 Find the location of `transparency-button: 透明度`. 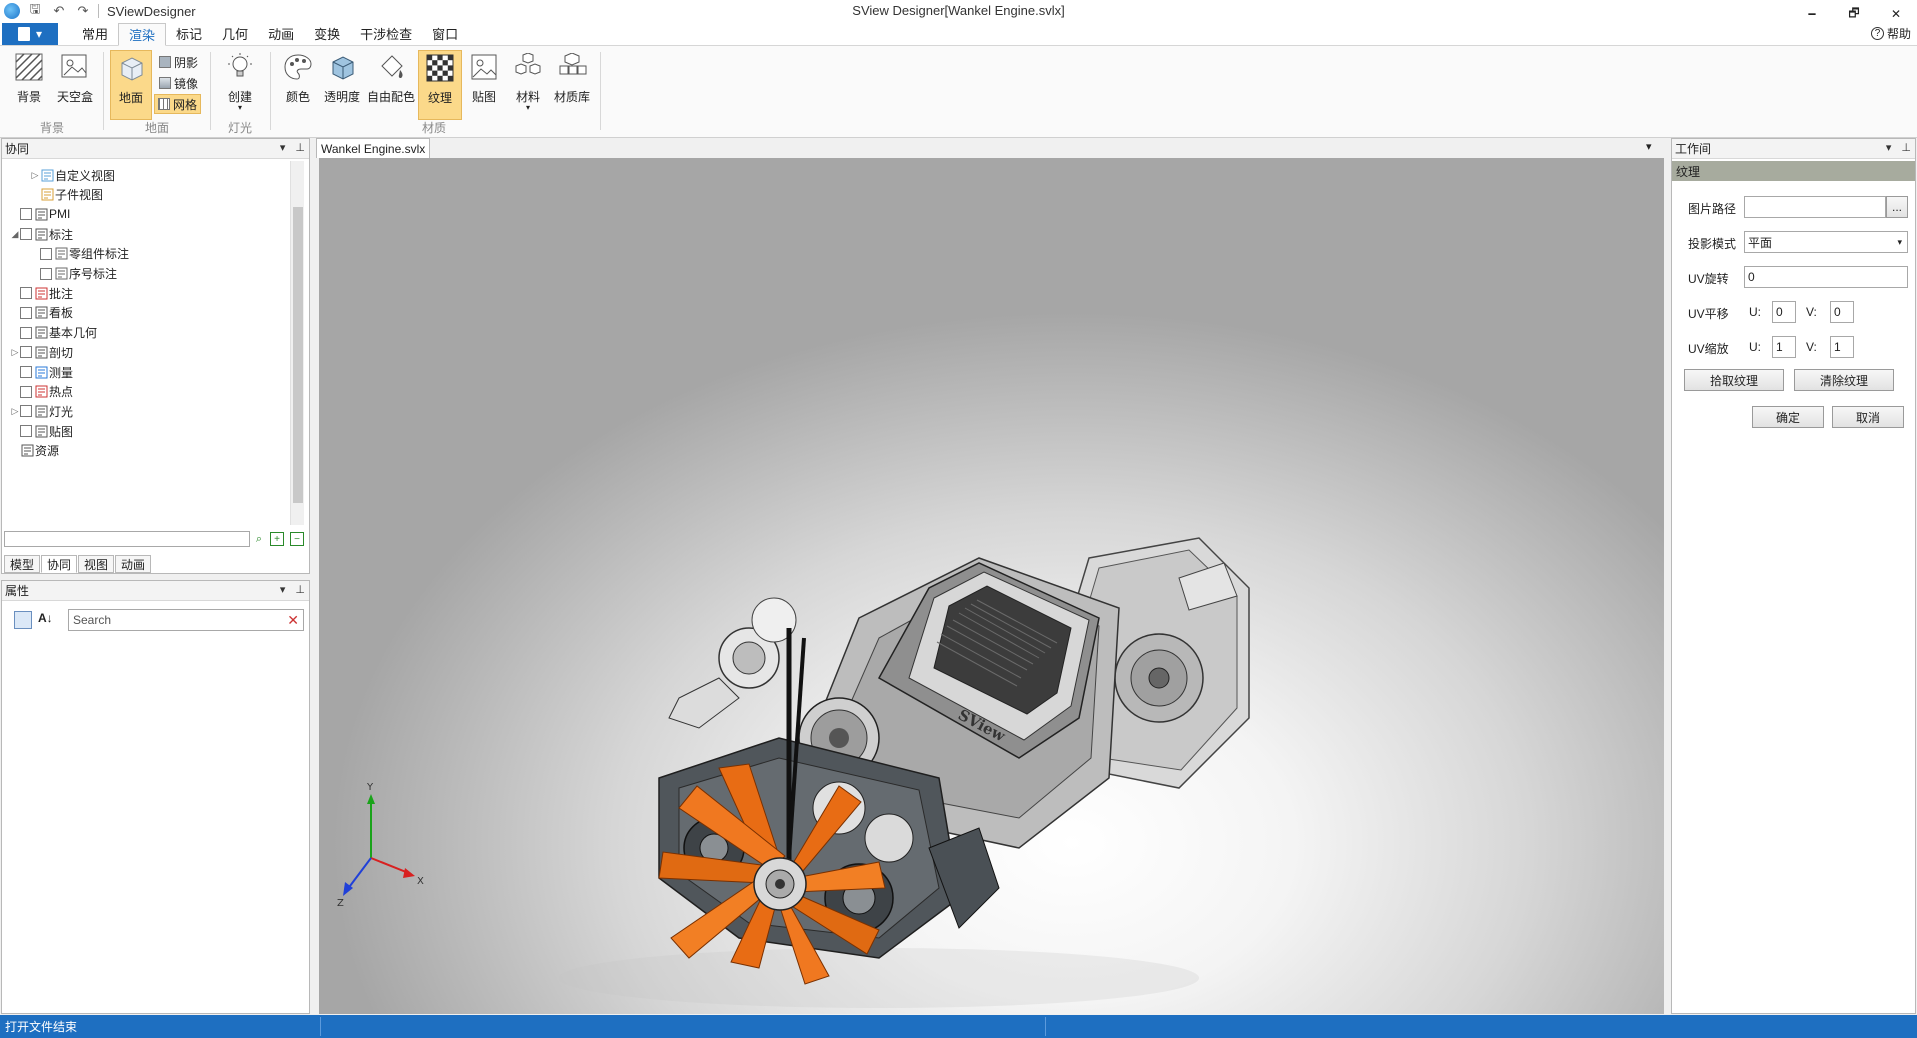

transparency-button: 透明度 is located at coordinates (342, 82).